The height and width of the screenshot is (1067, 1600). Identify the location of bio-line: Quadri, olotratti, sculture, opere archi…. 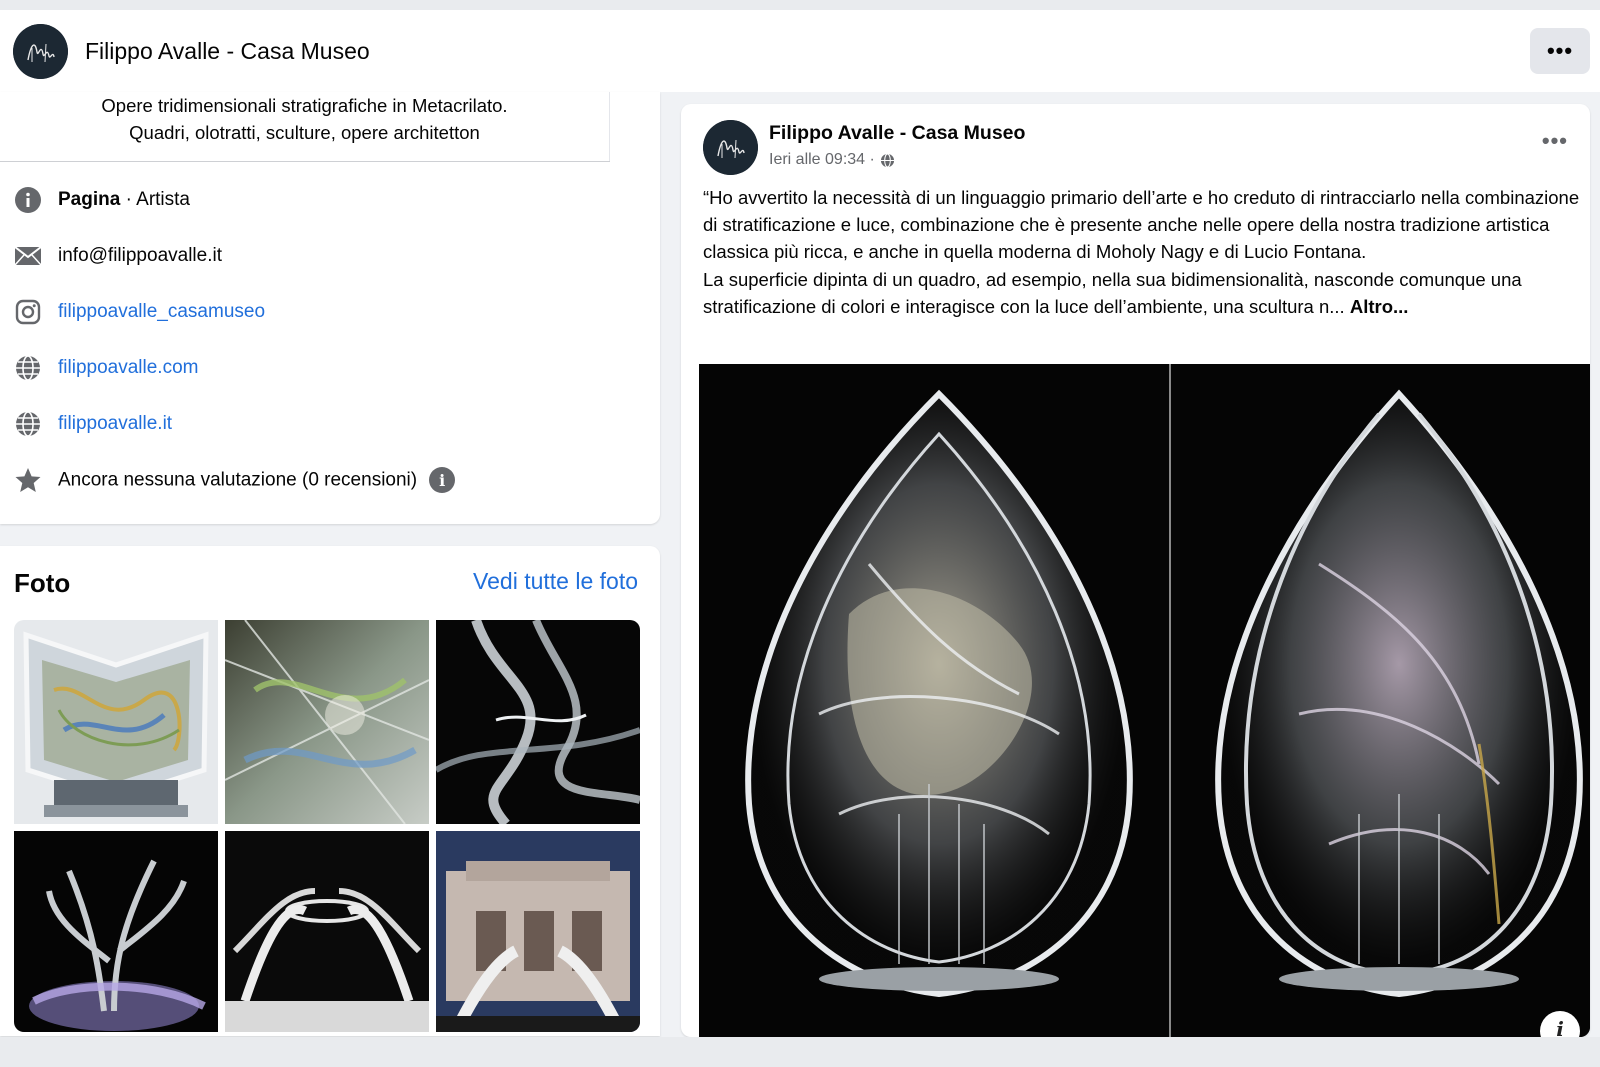
(304, 132).